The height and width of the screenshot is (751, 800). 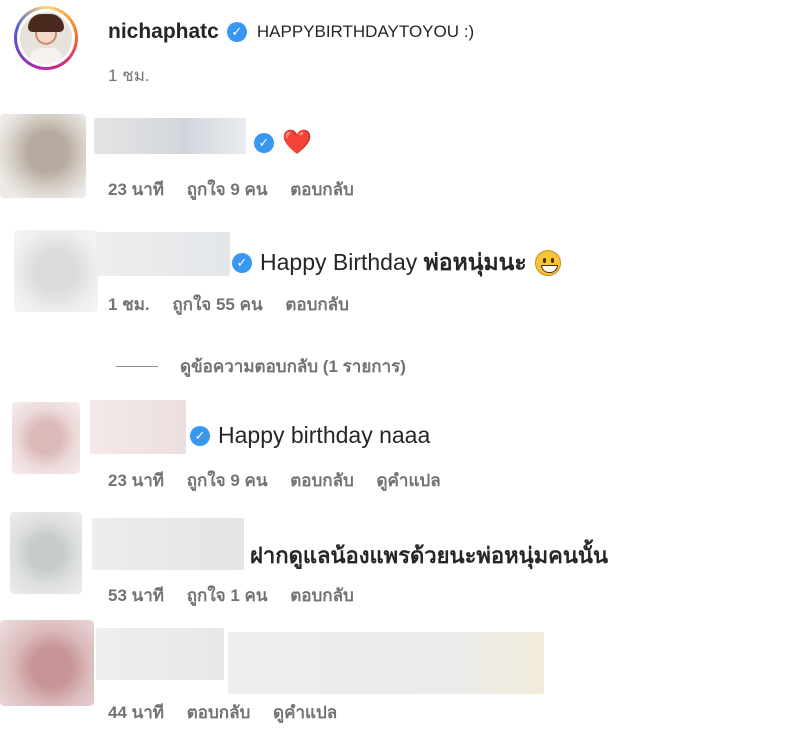 What do you see at coordinates (136, 712) in the screenshot?
I see `comment-5-time: 44 นาที` at bounding box center [136, 712].